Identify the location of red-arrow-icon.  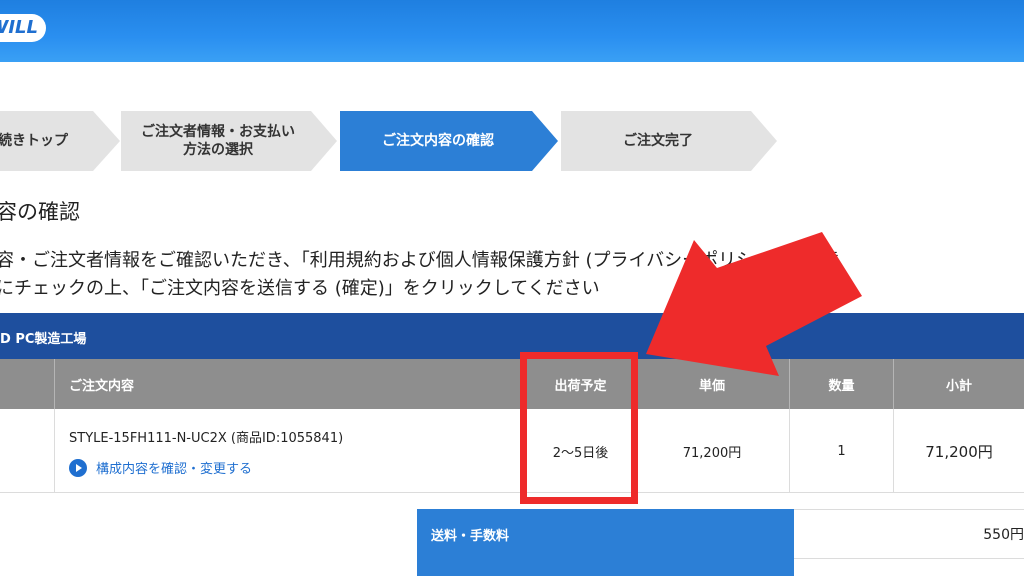
(754, 304).